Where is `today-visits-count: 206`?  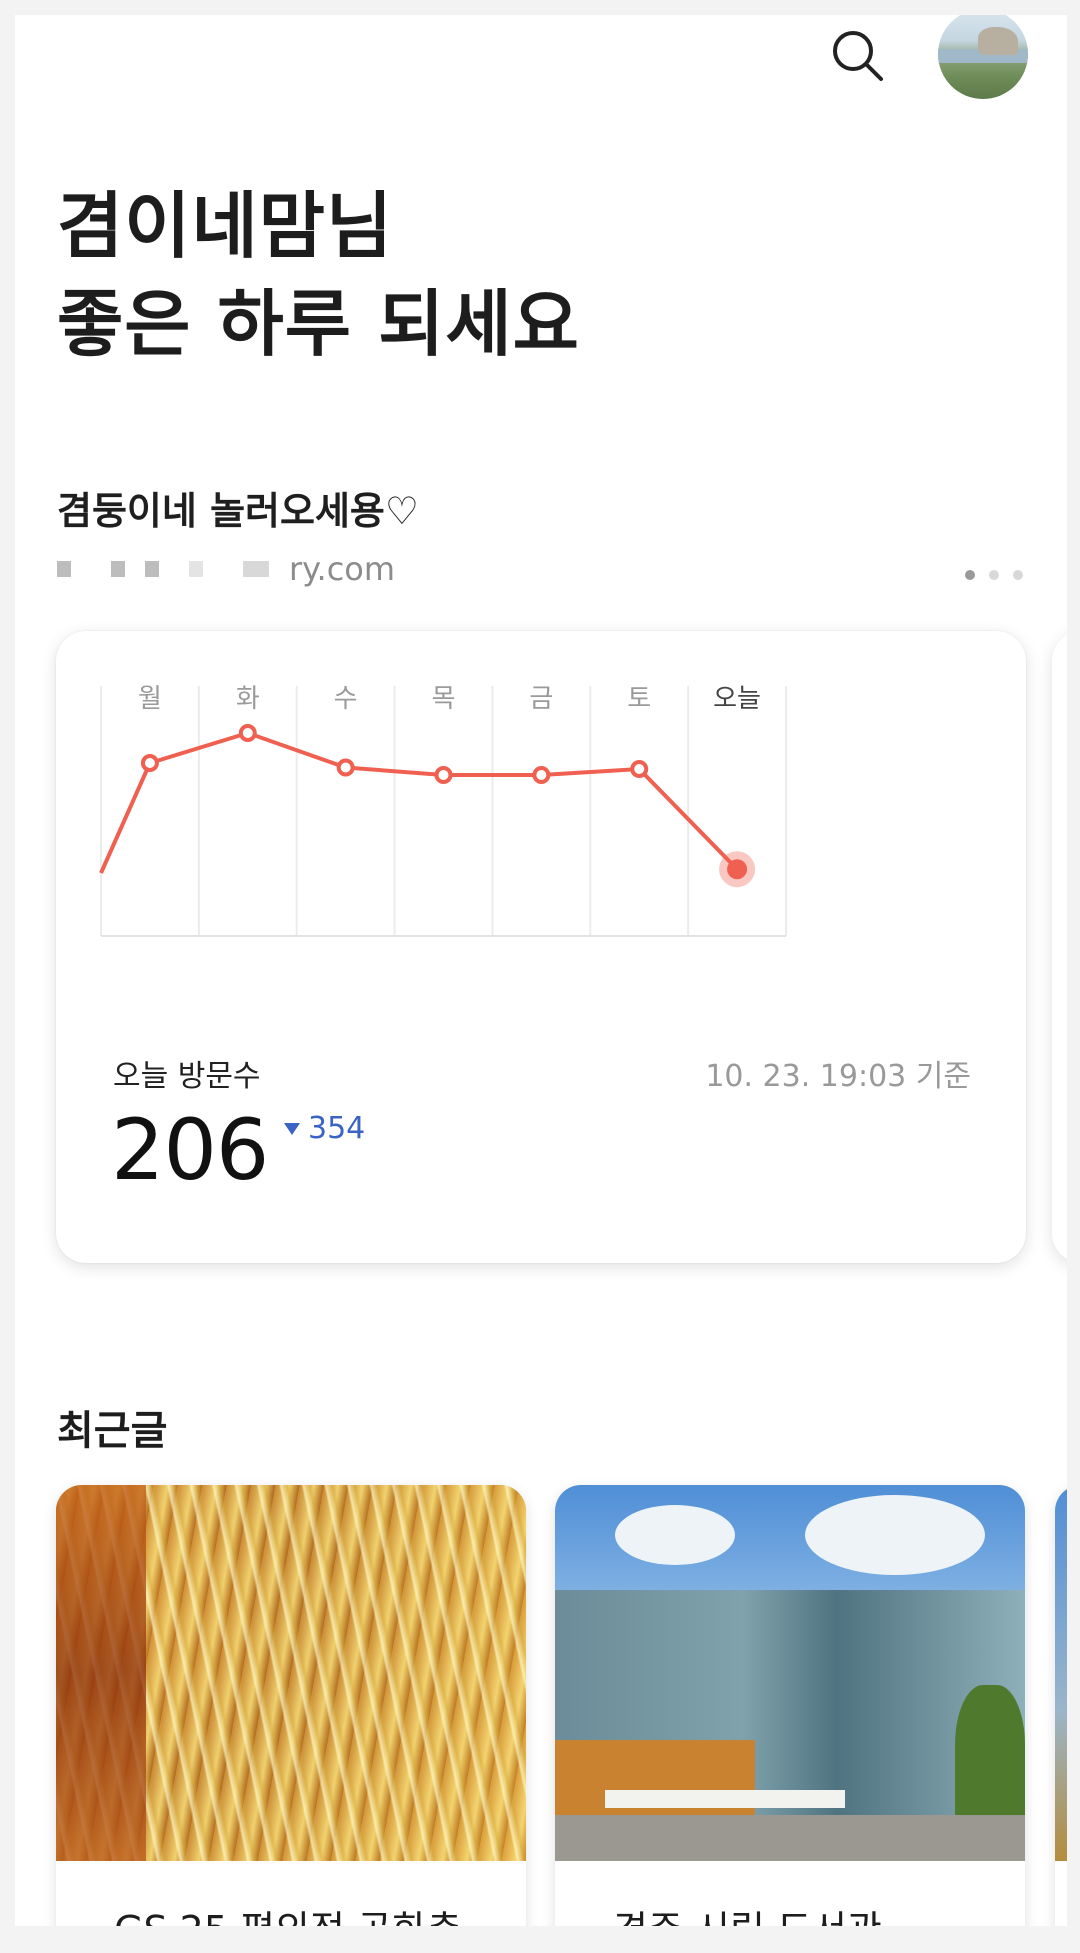 today-visits-count: 206 is located at coordinates (190, 1150).